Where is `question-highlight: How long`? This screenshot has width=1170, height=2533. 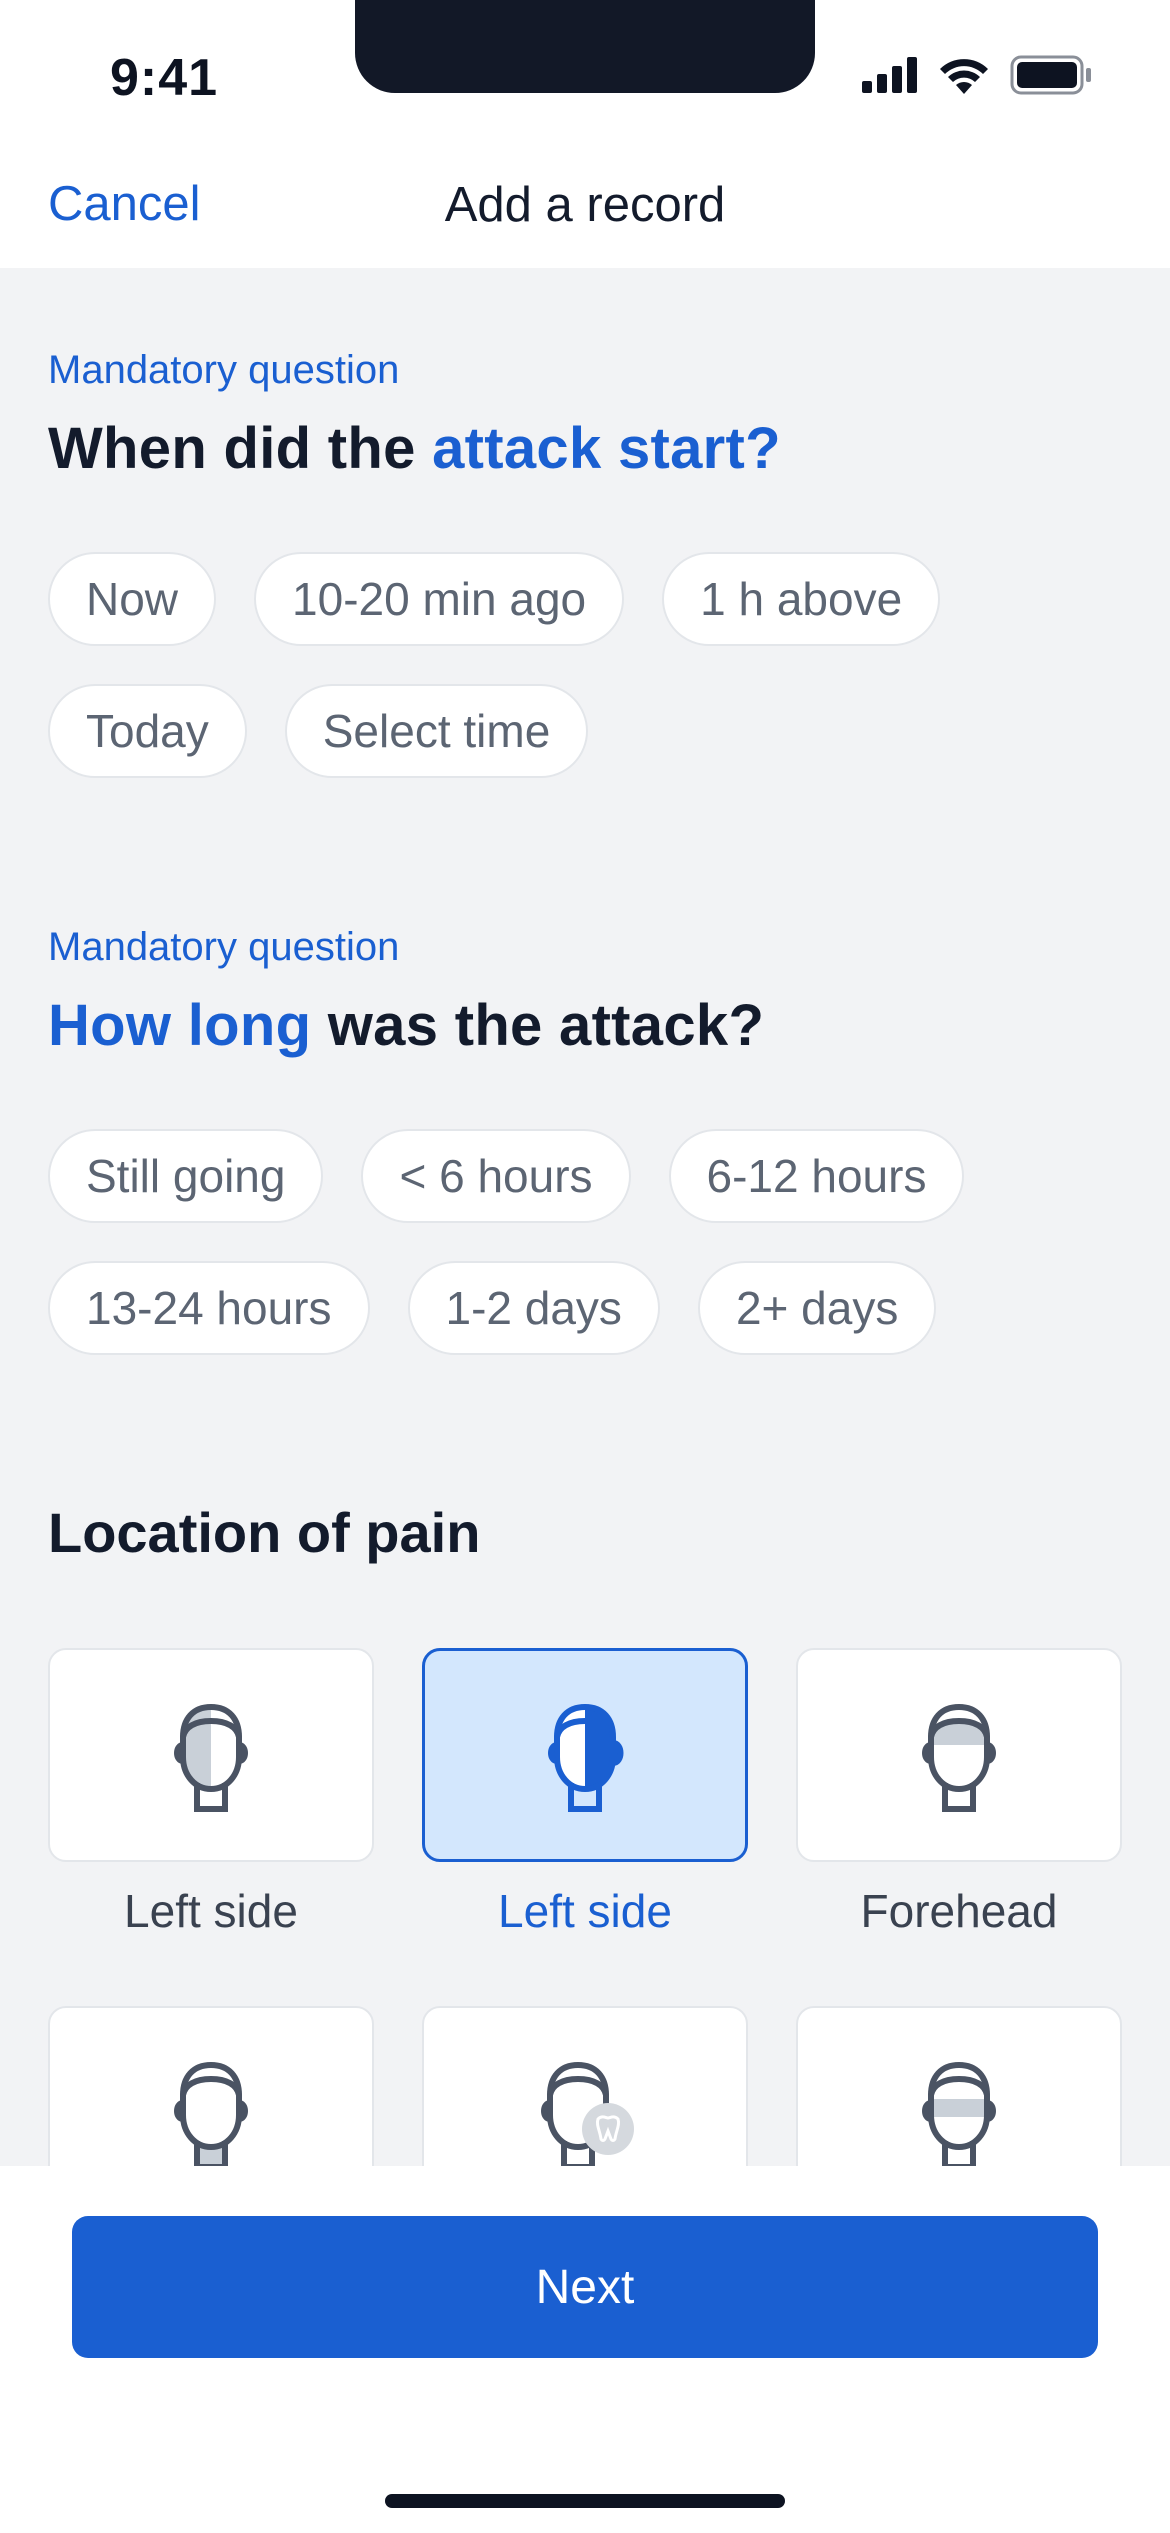 question-highlight: How long is located at coordinates (180, 1025).